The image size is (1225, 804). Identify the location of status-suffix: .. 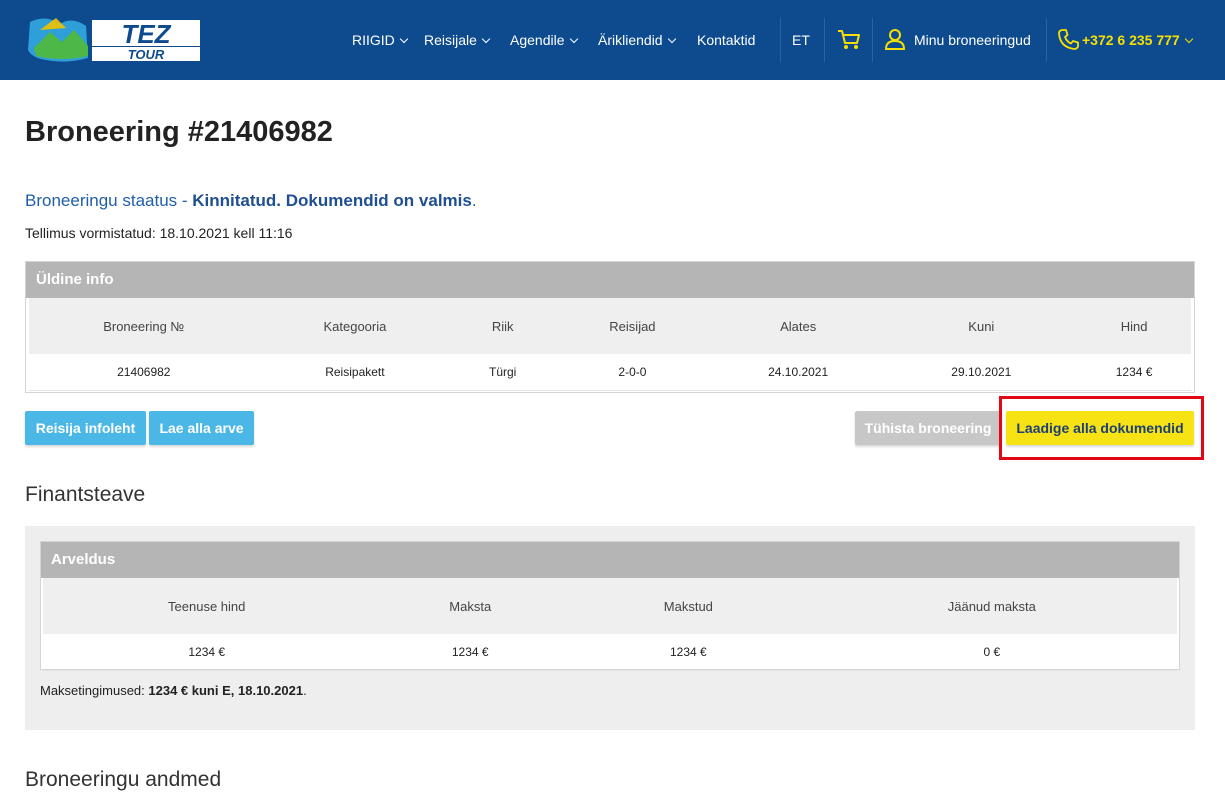
(474, 200).